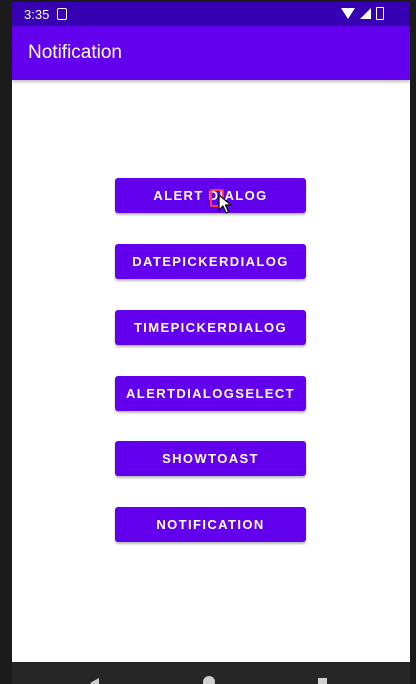 Image resolution: width=416 pixels, height=684 pixels. What do you see at coordinates (211, 673) in the screenshot?
I see `navigation-bar` at bounding box center [211, 673].